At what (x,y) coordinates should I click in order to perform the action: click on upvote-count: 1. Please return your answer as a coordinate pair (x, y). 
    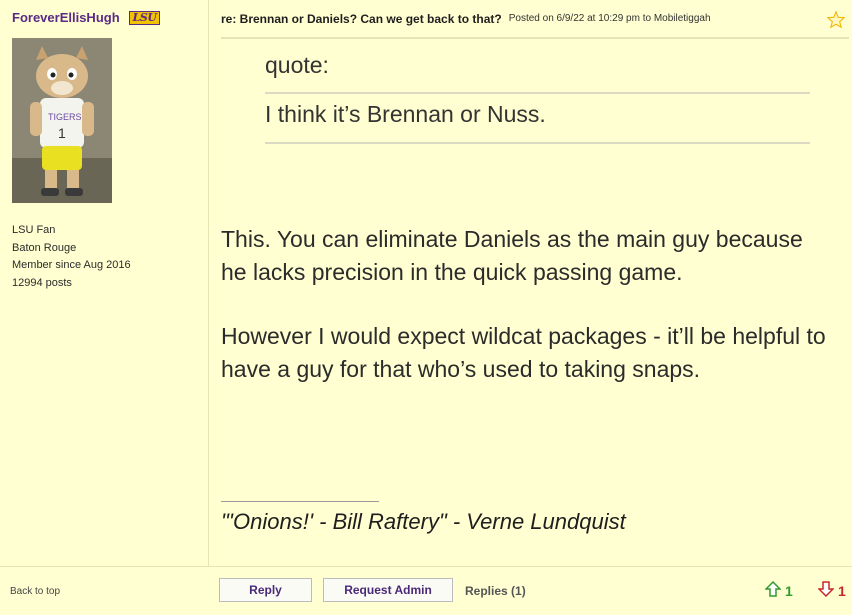
    Looking at the image, I should click on (789, 590).